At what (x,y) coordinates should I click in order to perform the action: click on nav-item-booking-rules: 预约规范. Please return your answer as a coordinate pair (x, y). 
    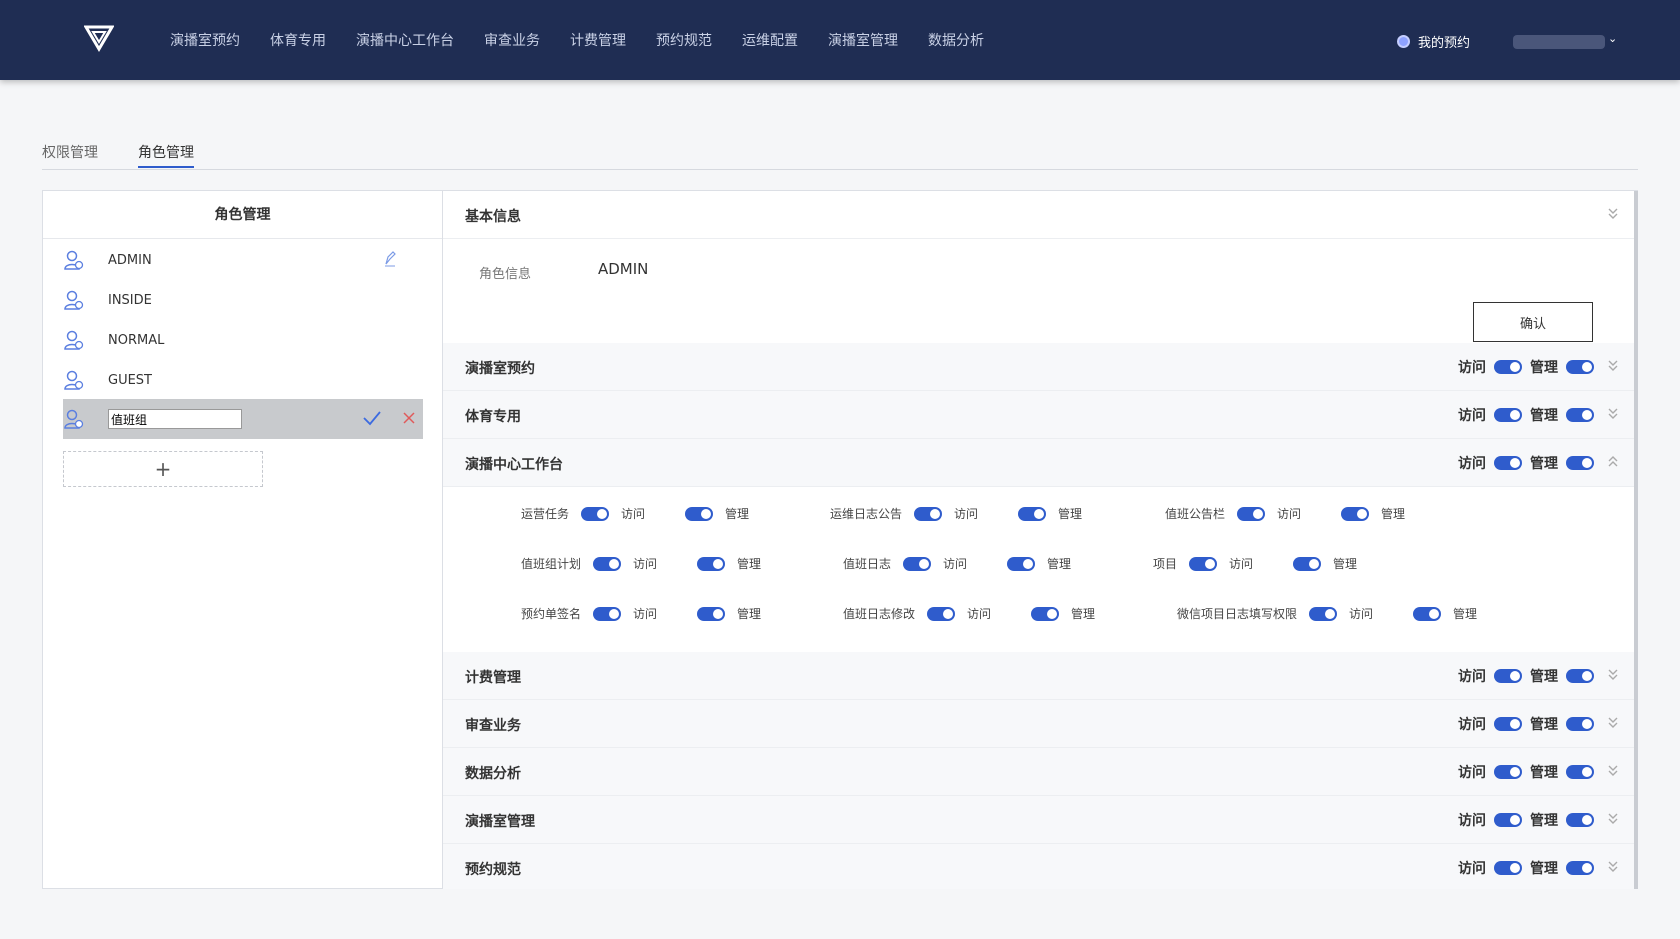
    Looking at the image, I should click on (684, 40).